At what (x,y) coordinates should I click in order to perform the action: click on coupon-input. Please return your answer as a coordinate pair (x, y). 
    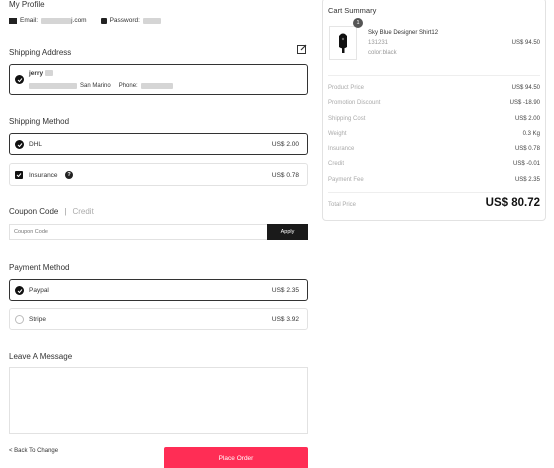
    Looking at the image, I should click on (138, 232).